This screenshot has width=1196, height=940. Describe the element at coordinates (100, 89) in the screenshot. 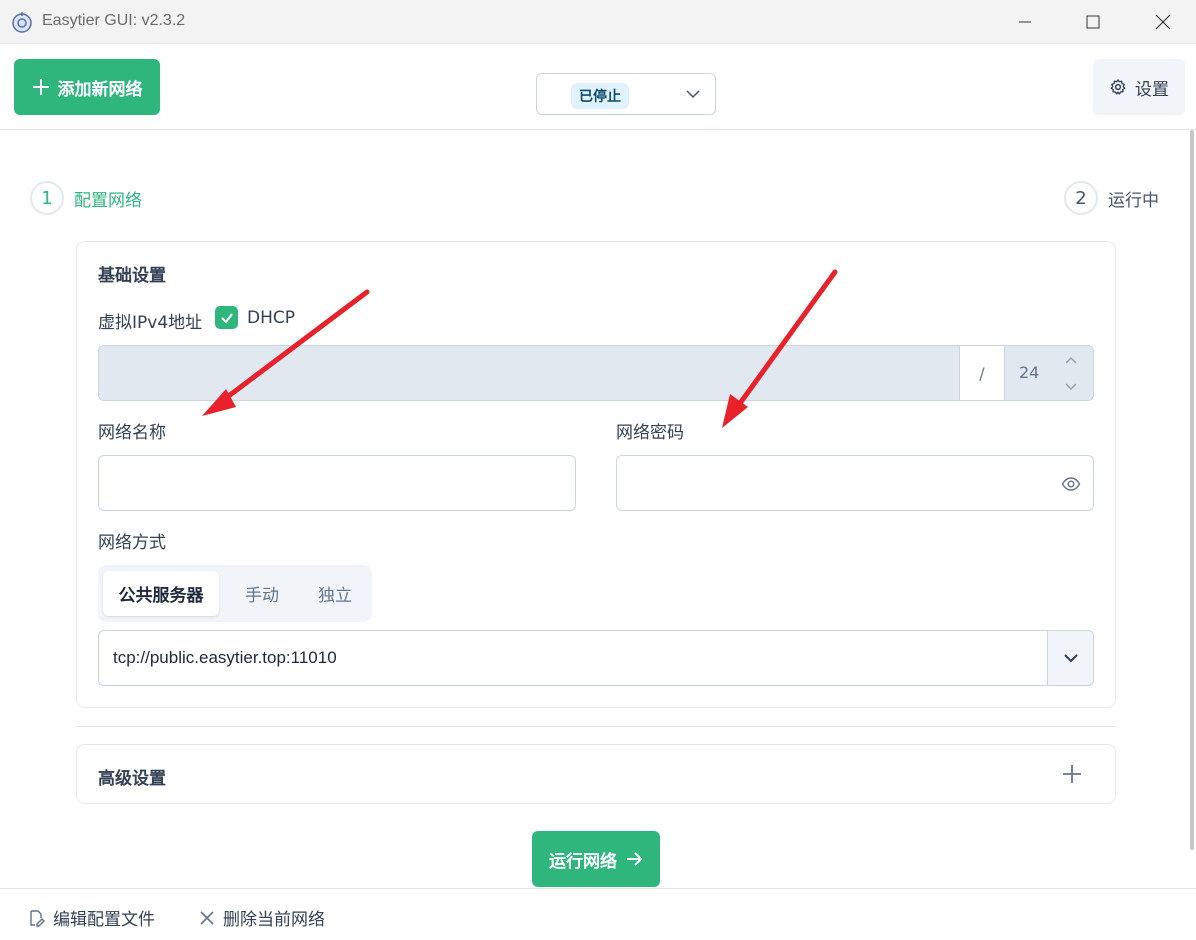

I see `add-network-label: 添加新网络` at that location.